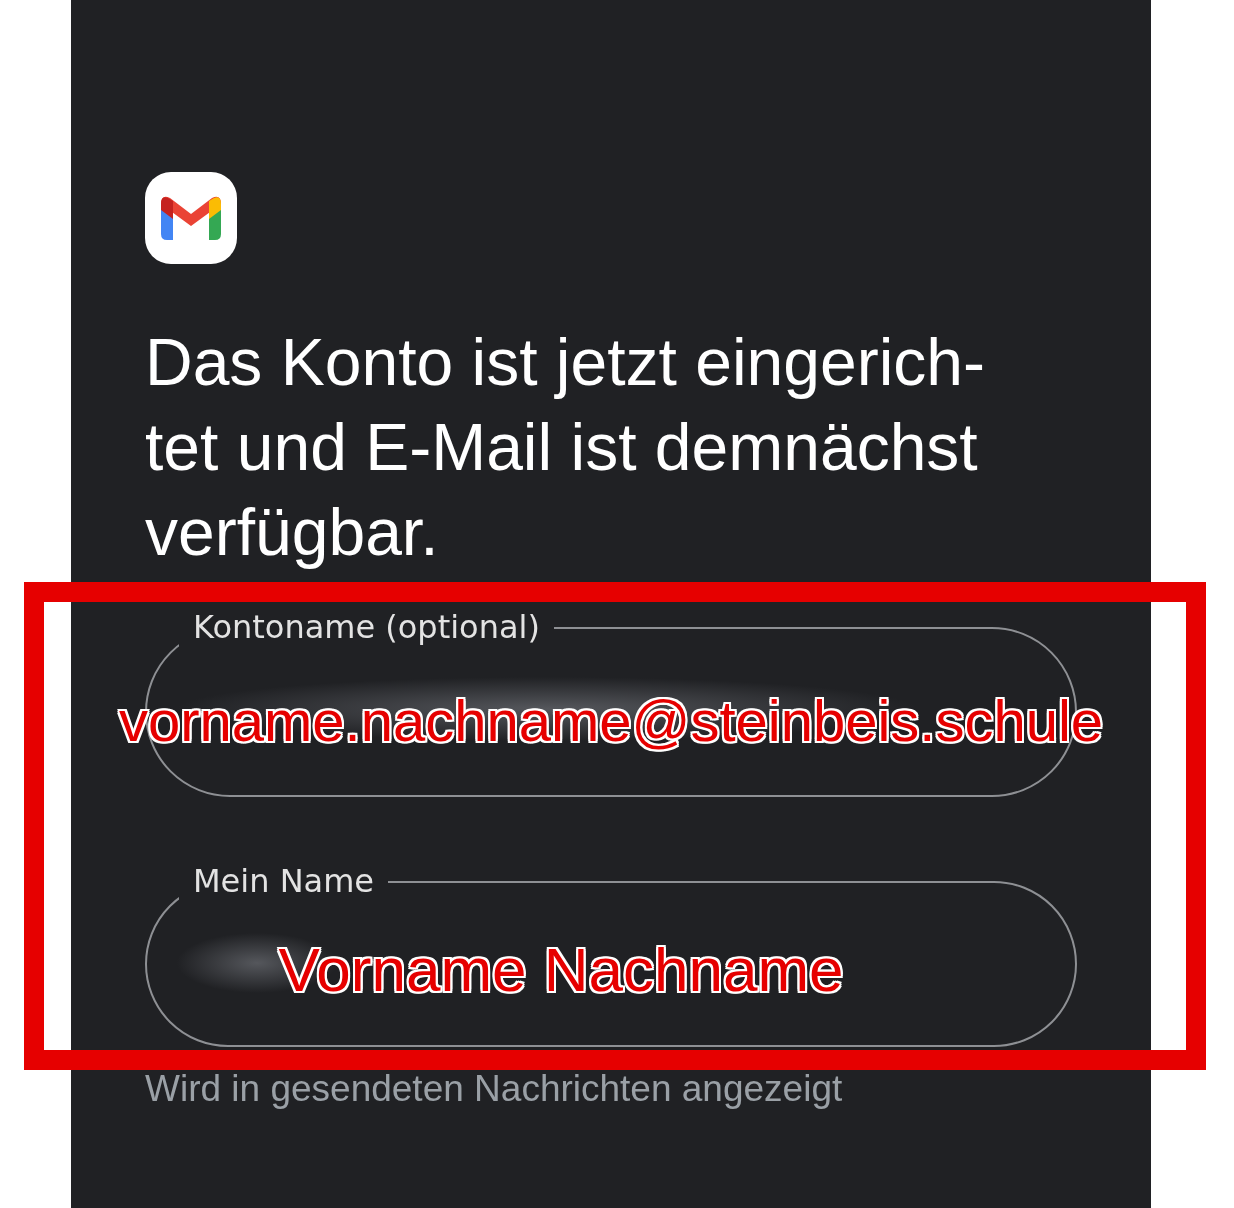  What do you see at coordinates (494, 1089) in the screenshot?
I see `helper-text: Wird in gesendeten Nachrichten angezeigt` at bounding box center [494, 1089].